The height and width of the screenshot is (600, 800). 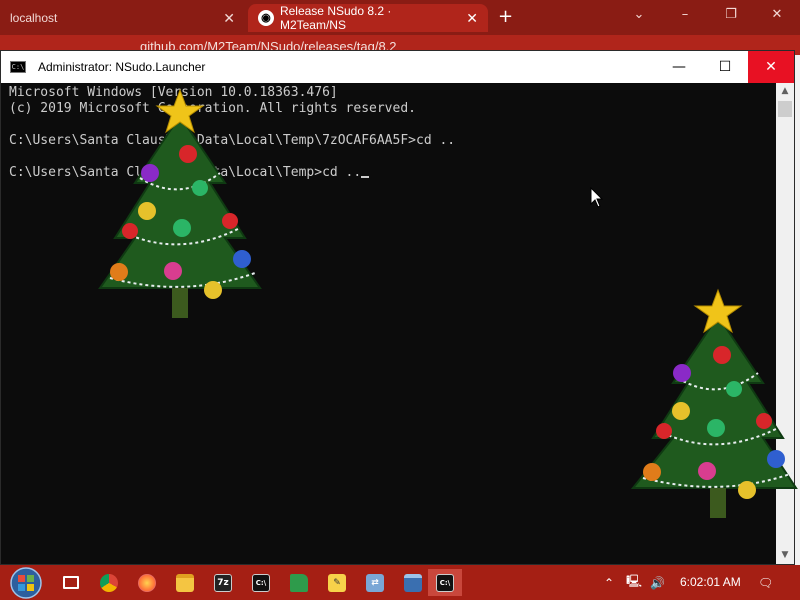 I want to click on text-cursor, so click(x=365, y=177).